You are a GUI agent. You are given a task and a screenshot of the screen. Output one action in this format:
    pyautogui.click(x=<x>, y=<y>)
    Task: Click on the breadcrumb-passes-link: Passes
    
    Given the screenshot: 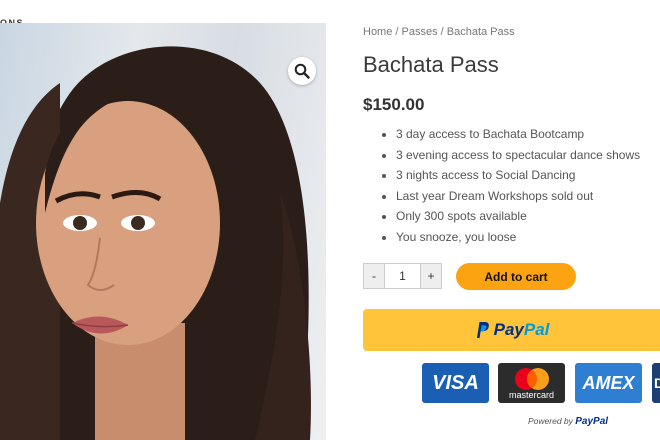 What is the action you would take?
    pyautogui.click(x=420, y=32)
    